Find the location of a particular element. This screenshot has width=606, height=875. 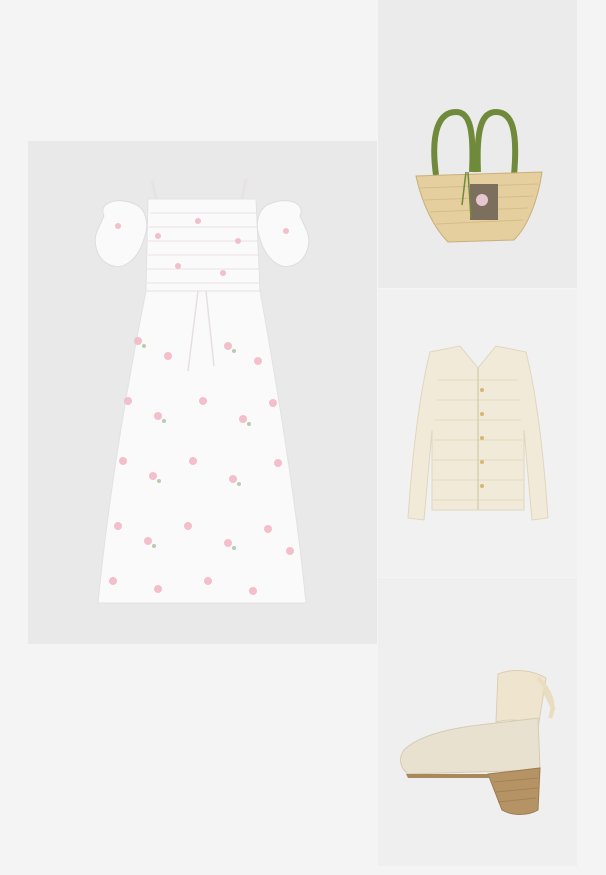

bag-product-image is located at coordinates (477, 144).